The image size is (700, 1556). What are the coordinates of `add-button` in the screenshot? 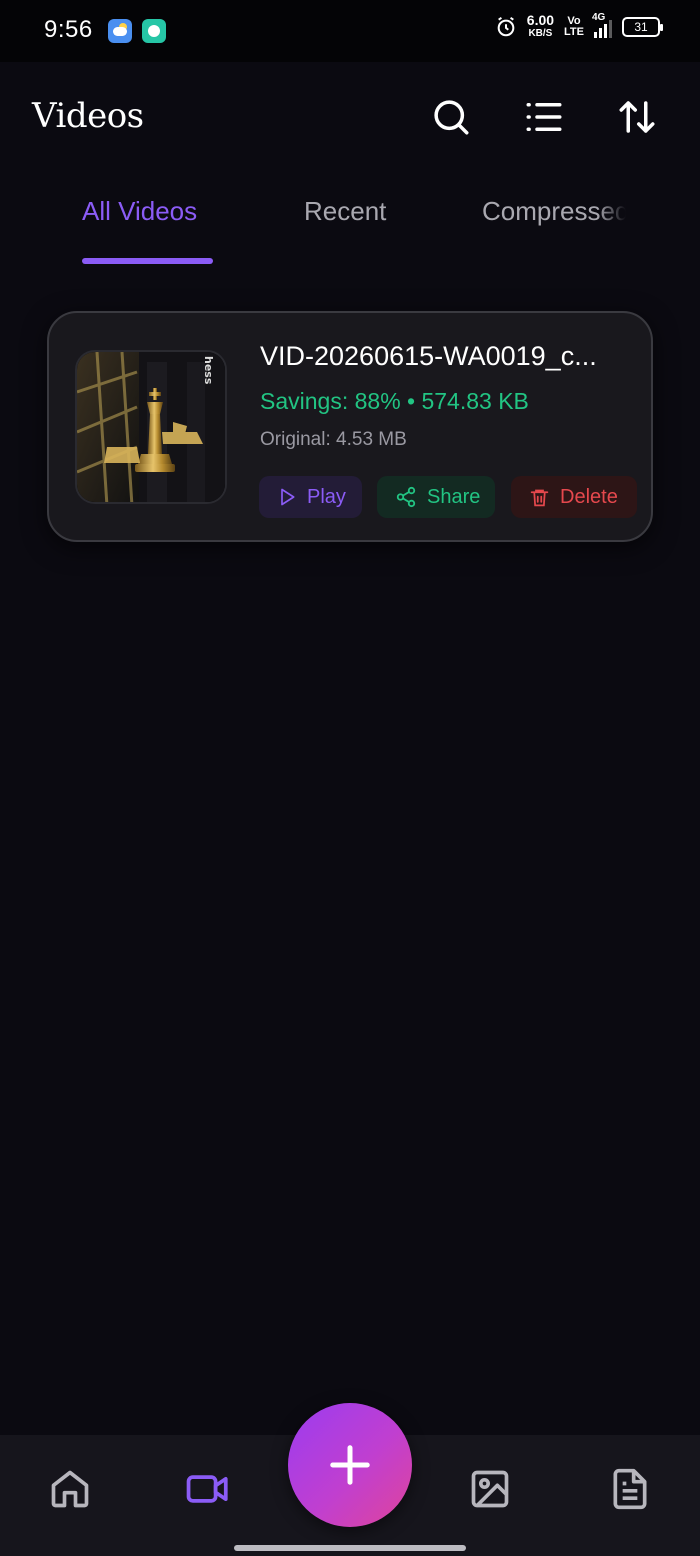 It's located at (350, 1465).